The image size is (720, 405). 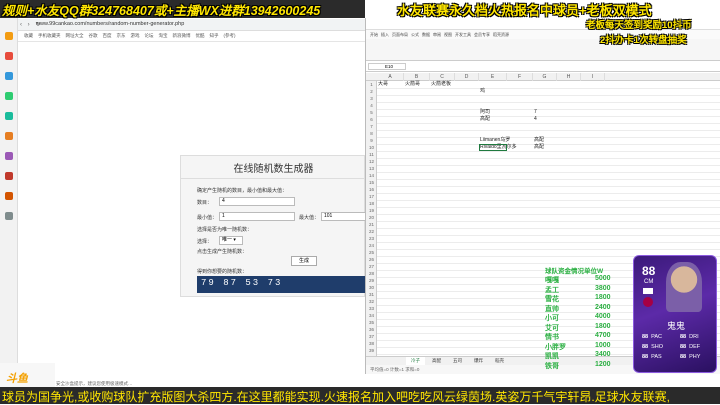 I want to click on bag-icon, so click(x=9, y=196).